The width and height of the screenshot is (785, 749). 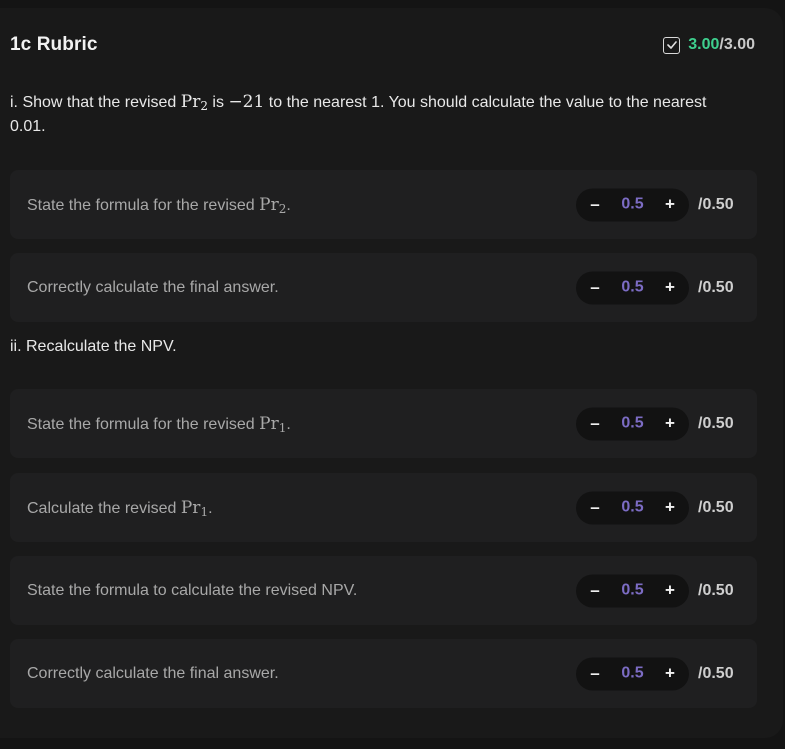 I want to click on score-earned: 3.00, so click(x=704, y=44).